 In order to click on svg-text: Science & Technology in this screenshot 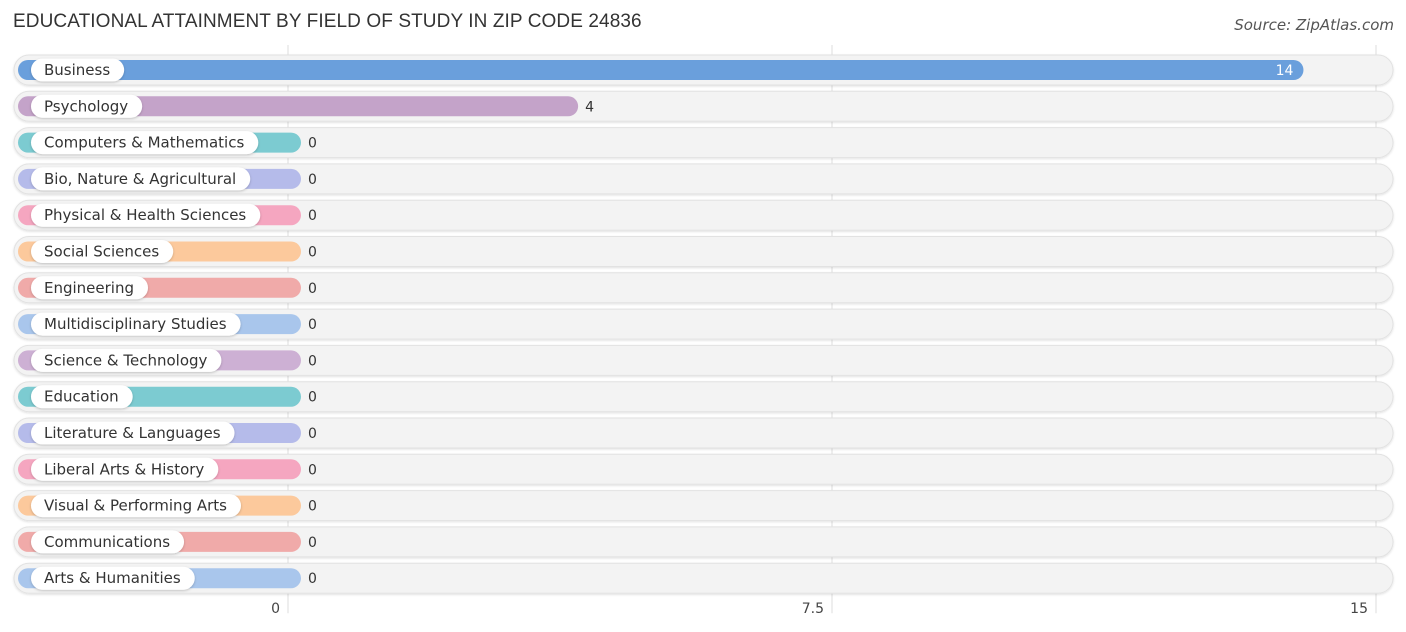, I will do `click(126, 360)`.